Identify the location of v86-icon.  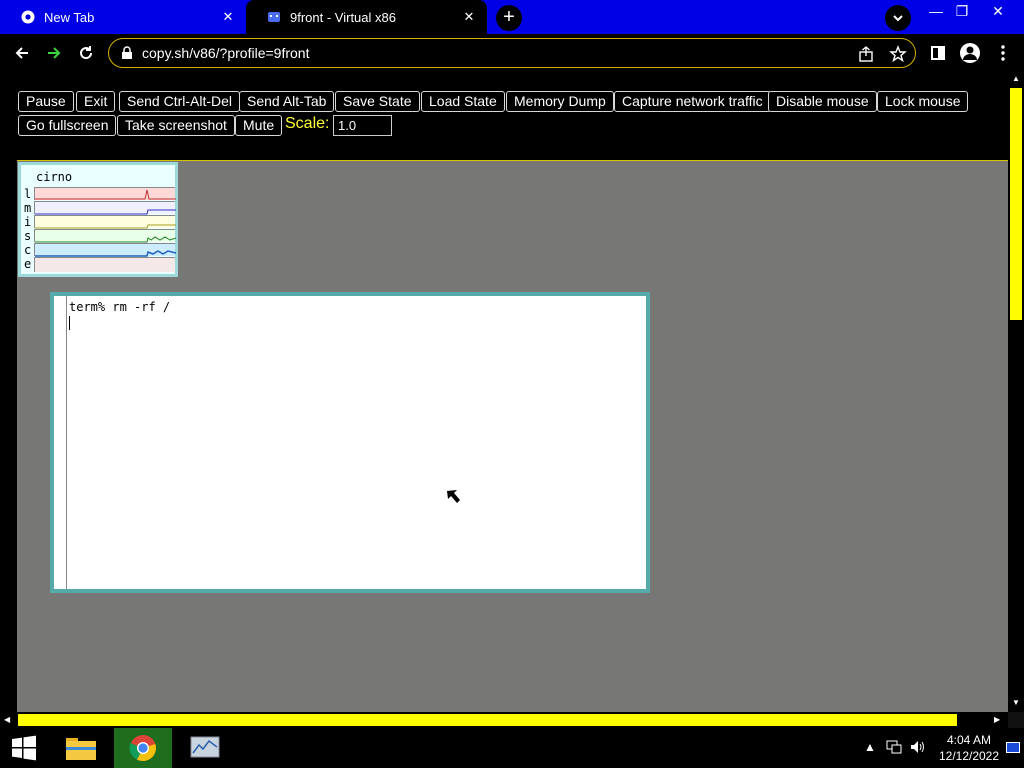
(274, 17).